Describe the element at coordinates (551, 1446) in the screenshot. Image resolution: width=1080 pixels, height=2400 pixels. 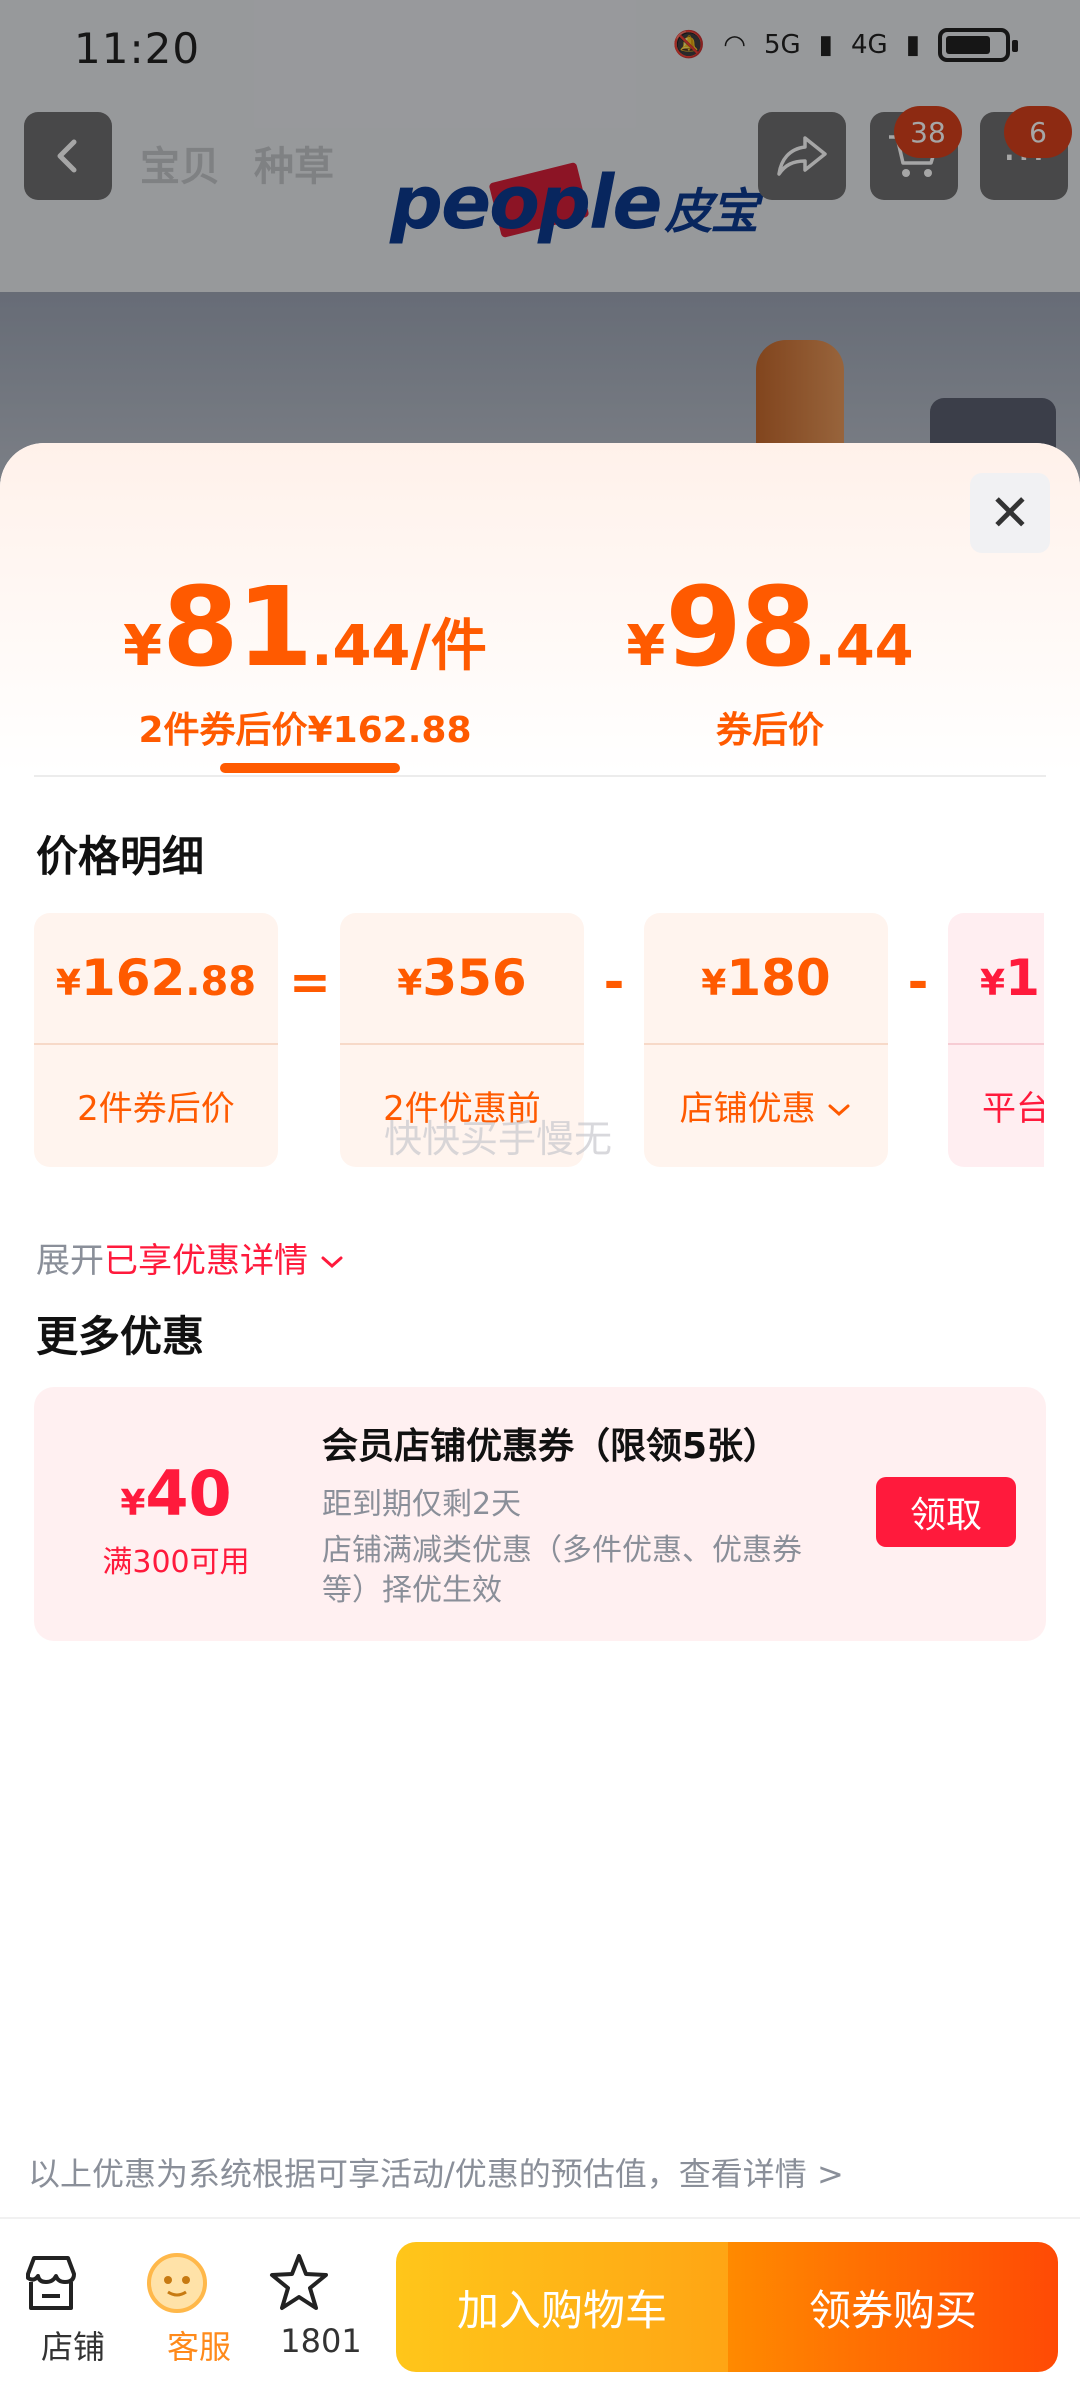
I see `coupon-title: 会员店铺优惠券（限领5张）` at that location.